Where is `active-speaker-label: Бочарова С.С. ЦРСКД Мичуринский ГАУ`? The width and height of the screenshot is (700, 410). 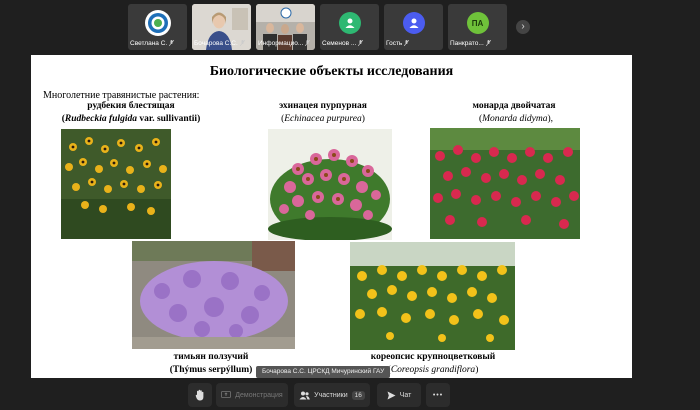
active-speaker-label: Бочарова С.С. ЦРСКД Мичуринский ГАУ is located at coordinates (323, 372).